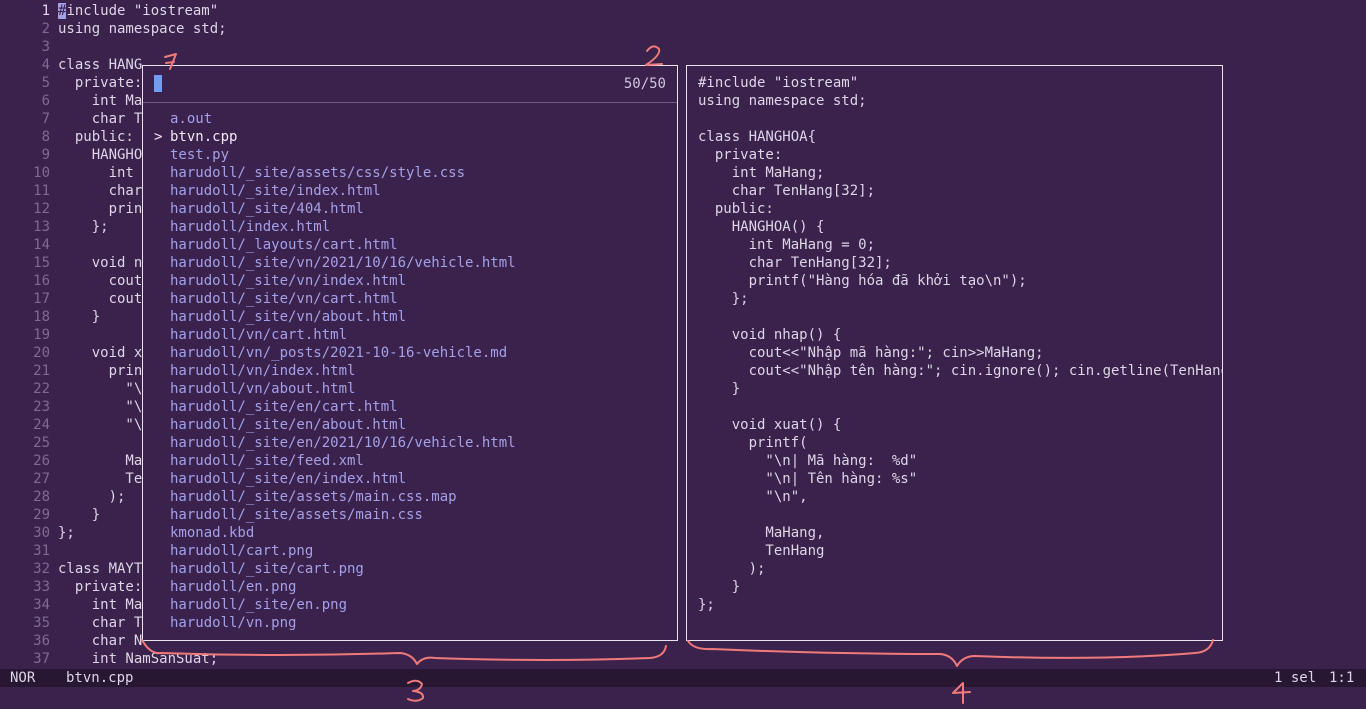  I want to click on editor-line: 18 }, so click(50, 317).